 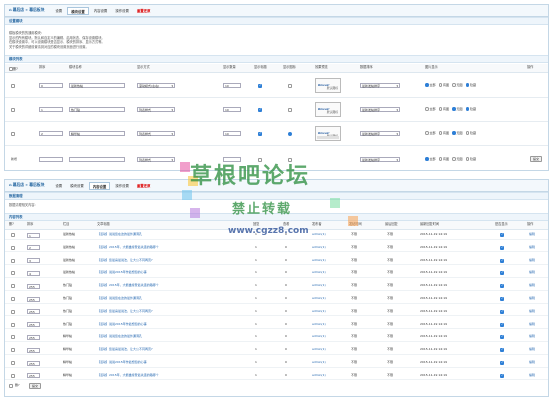 What do you see at coordinates (156, 159) in the screenshot?
I see `new-mode-select: 列表样式` at bounding box center [156, 159].